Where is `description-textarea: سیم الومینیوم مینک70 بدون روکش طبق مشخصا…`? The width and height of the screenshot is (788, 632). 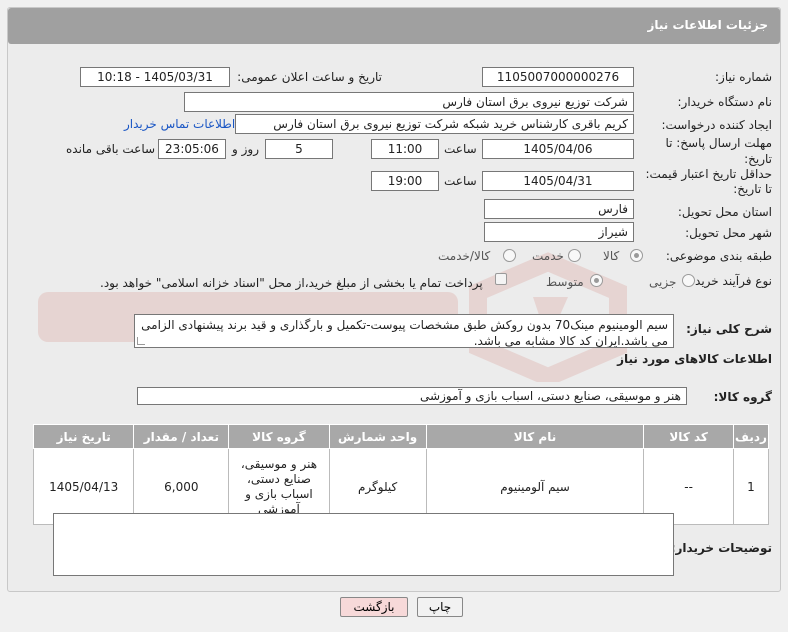
description-textarea: سیم الومینیوم مینک70 بدون روکش طبق مشخصا… is located at coordinates (404, 331).